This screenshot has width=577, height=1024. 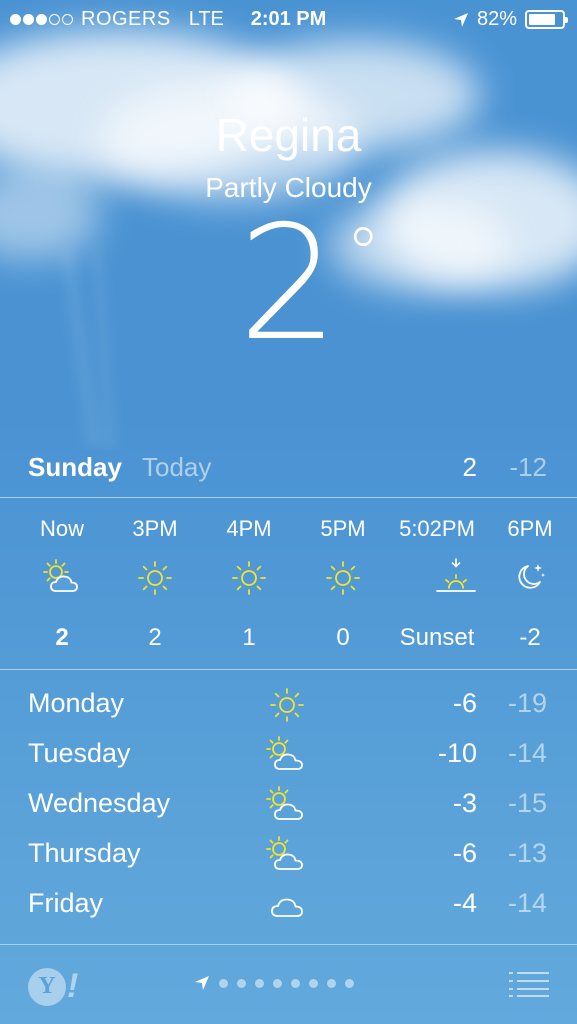 What do you see at coordinates (530, 637) in the screenshot?
I see `hourly-temp: -2` at bounding box center [530, 637].